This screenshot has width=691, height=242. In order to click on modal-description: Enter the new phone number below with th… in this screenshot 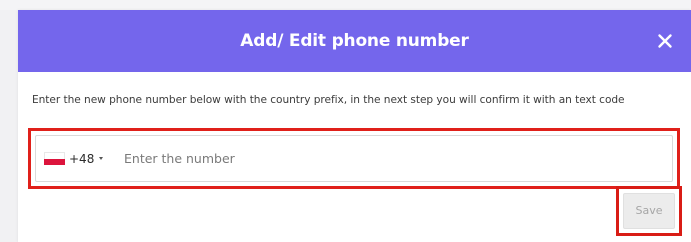, I will do `click(328, 100)`.